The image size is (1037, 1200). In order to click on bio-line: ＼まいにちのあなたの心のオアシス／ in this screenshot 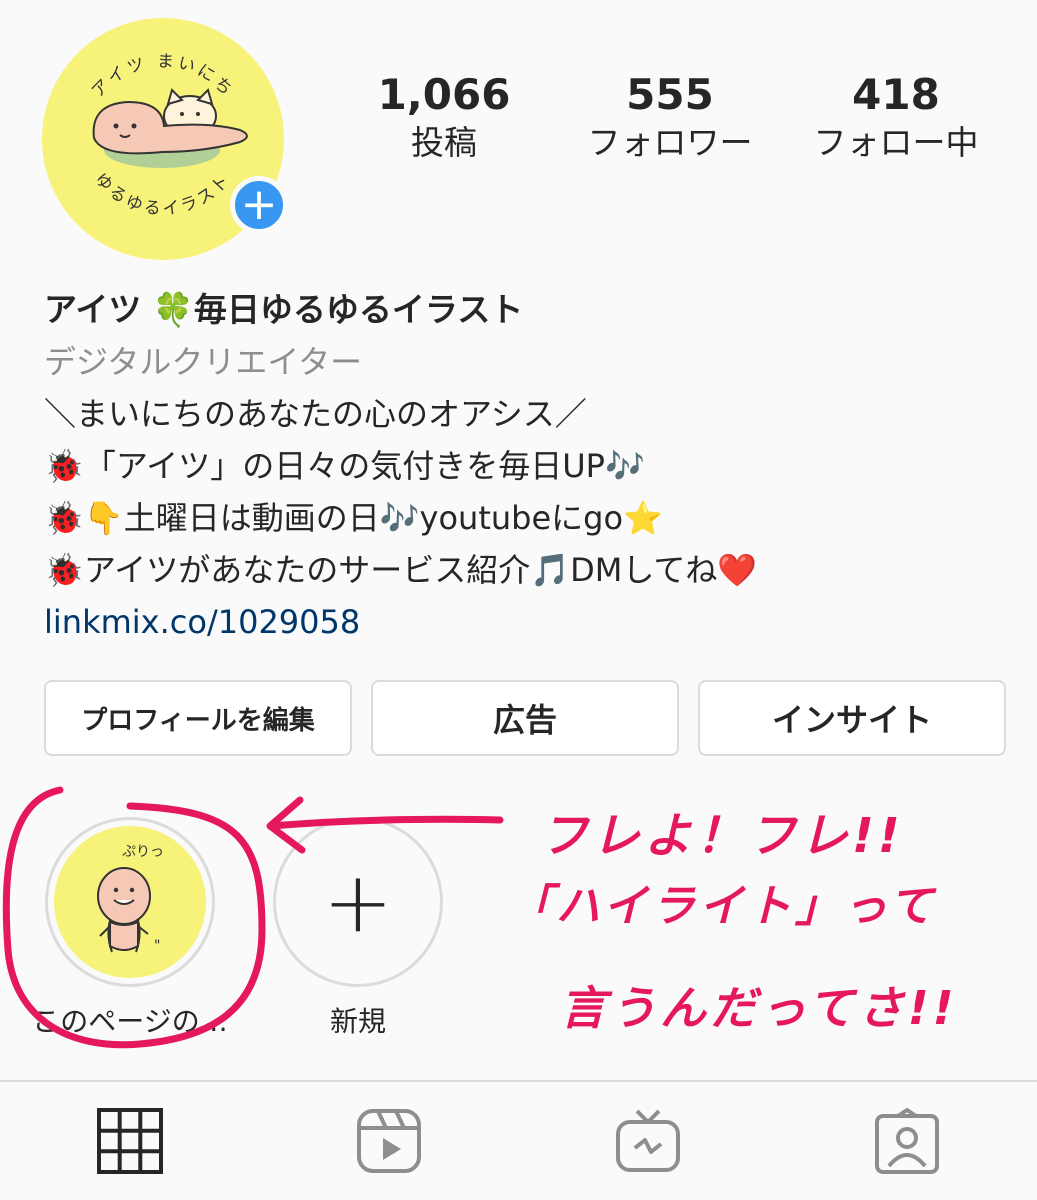, I will do `click(315, 414)`.